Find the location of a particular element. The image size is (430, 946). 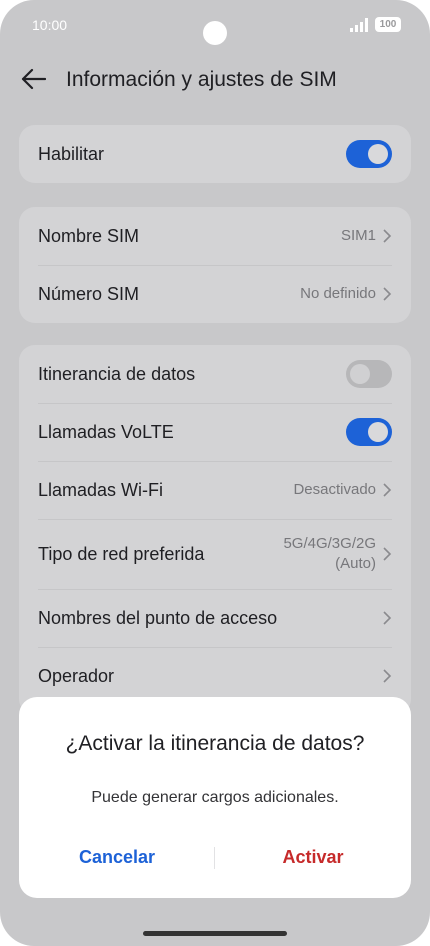

network-type-value-line1: 5G/4G/3G/2G is located at coordinates (329, 543).